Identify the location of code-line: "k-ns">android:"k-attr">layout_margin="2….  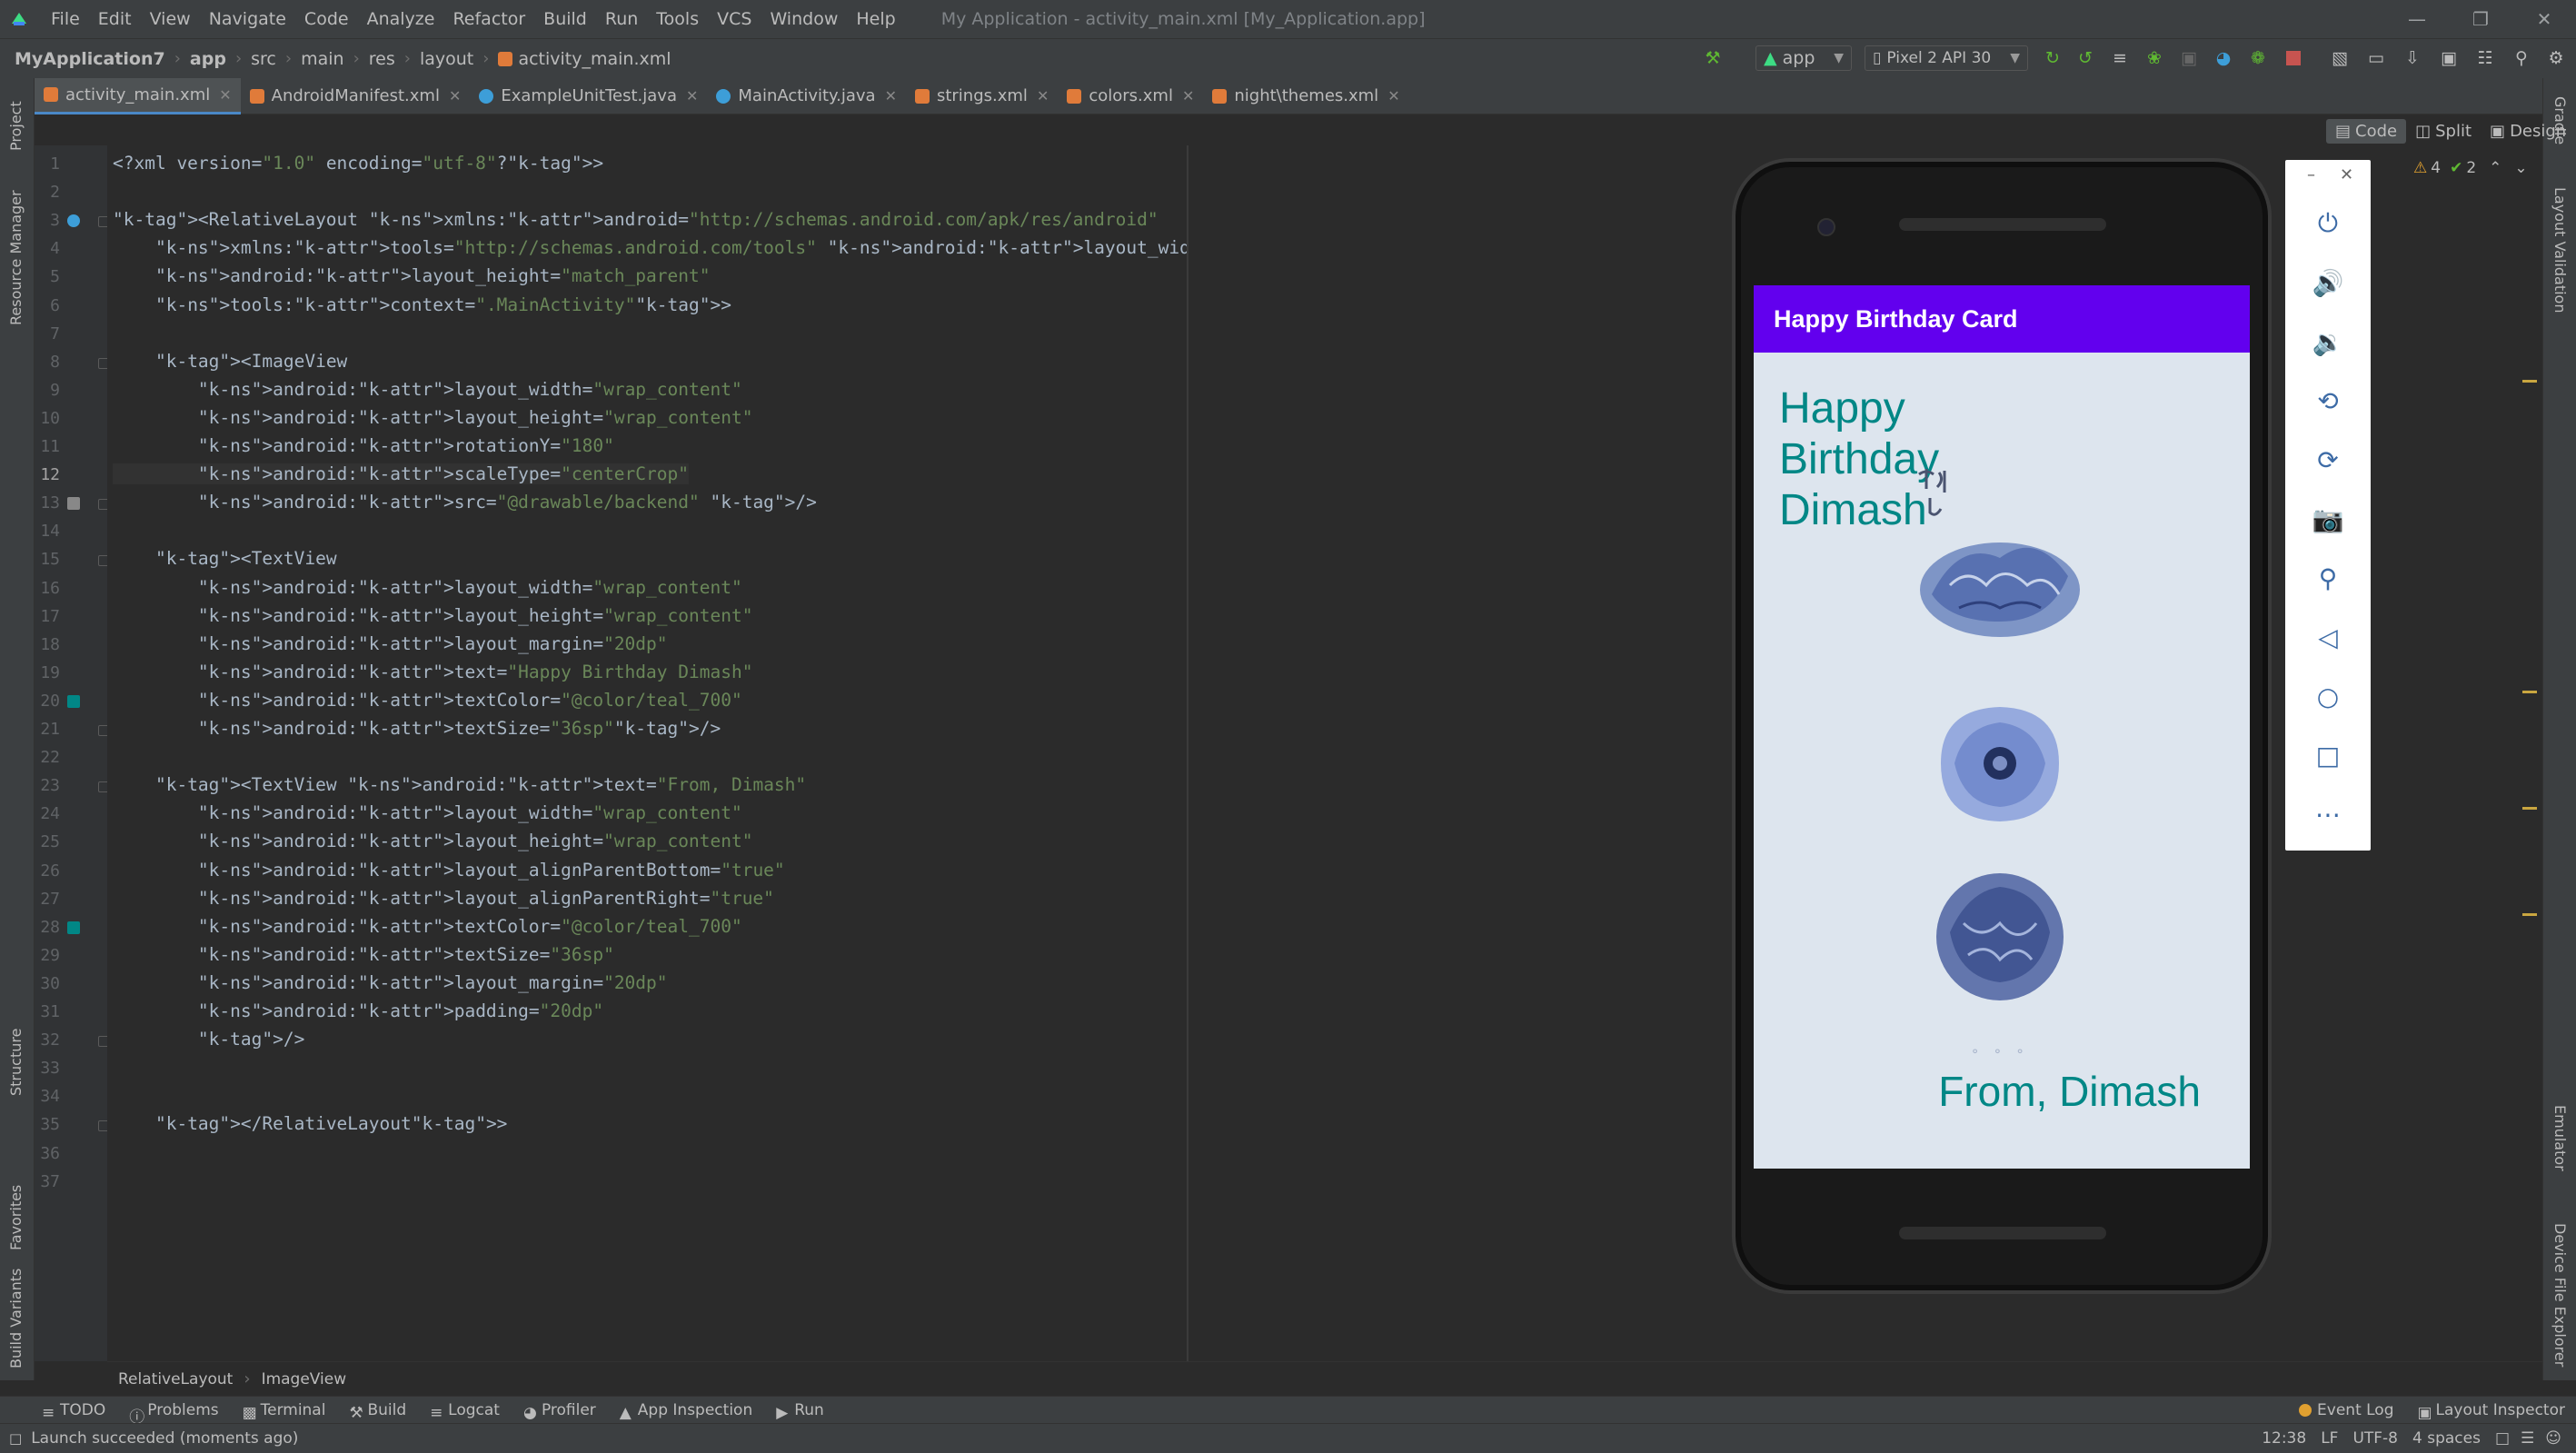
(390, 644).